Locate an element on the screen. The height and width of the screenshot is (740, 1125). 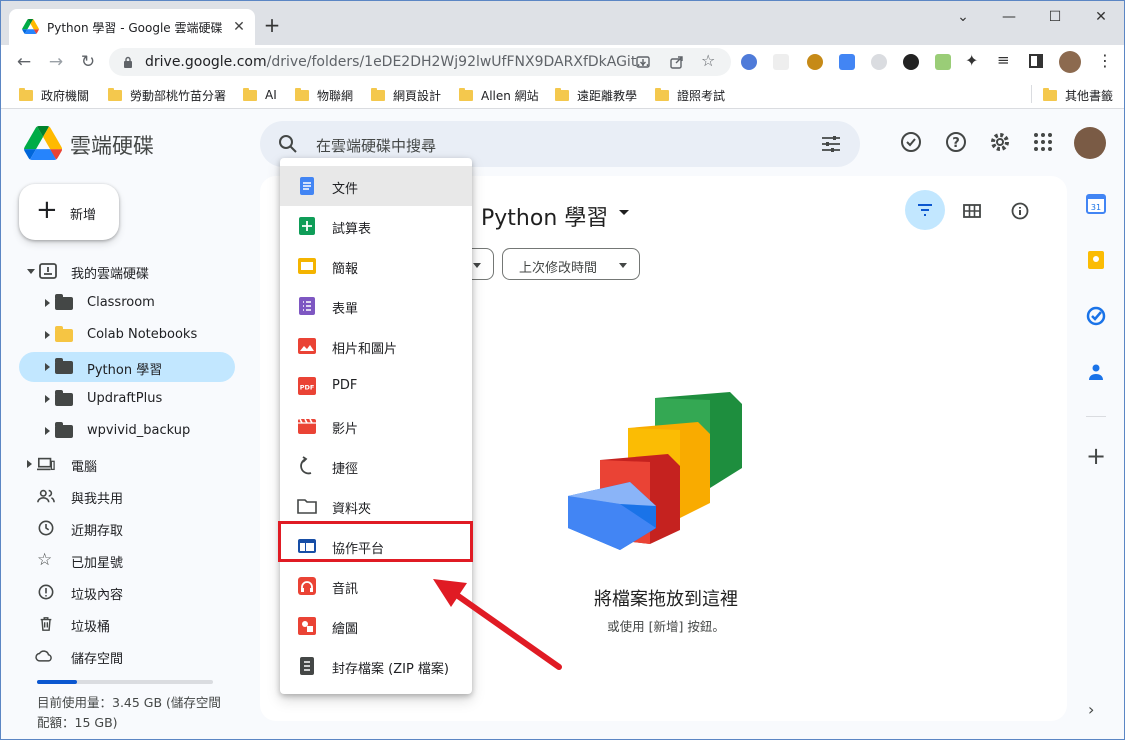
help-icon: ? is located at coordinates (956, 142).